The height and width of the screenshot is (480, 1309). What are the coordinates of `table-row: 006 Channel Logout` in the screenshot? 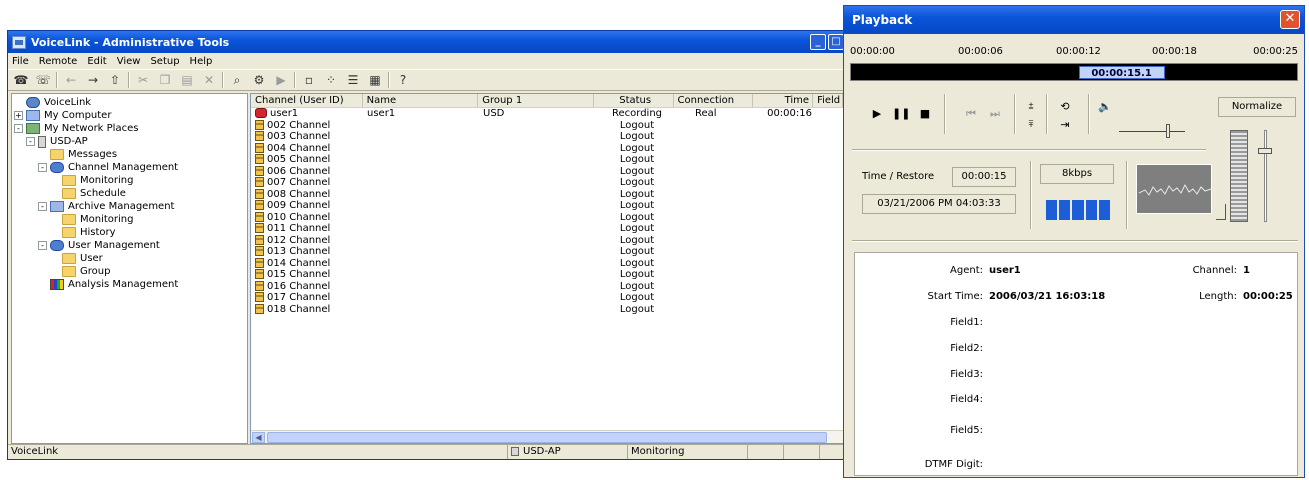 It's located at (547, 171).